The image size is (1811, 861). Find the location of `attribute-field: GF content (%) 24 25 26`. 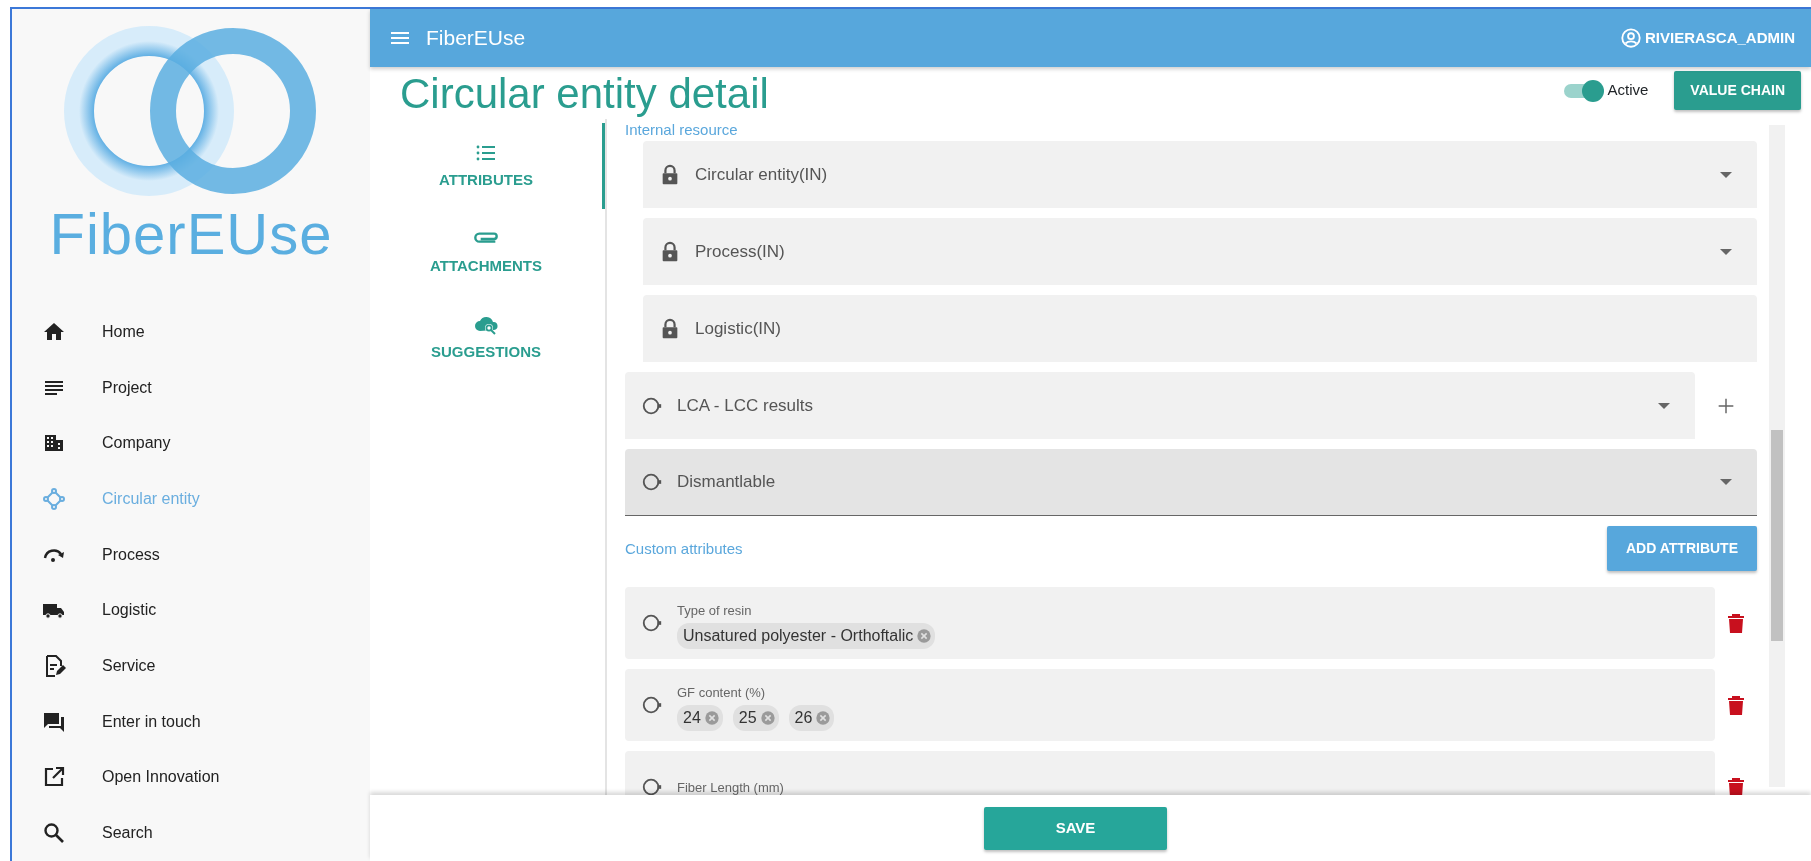

attribute-field: GF content (%) 24 25 26 is located at coordinates (1170, 705).